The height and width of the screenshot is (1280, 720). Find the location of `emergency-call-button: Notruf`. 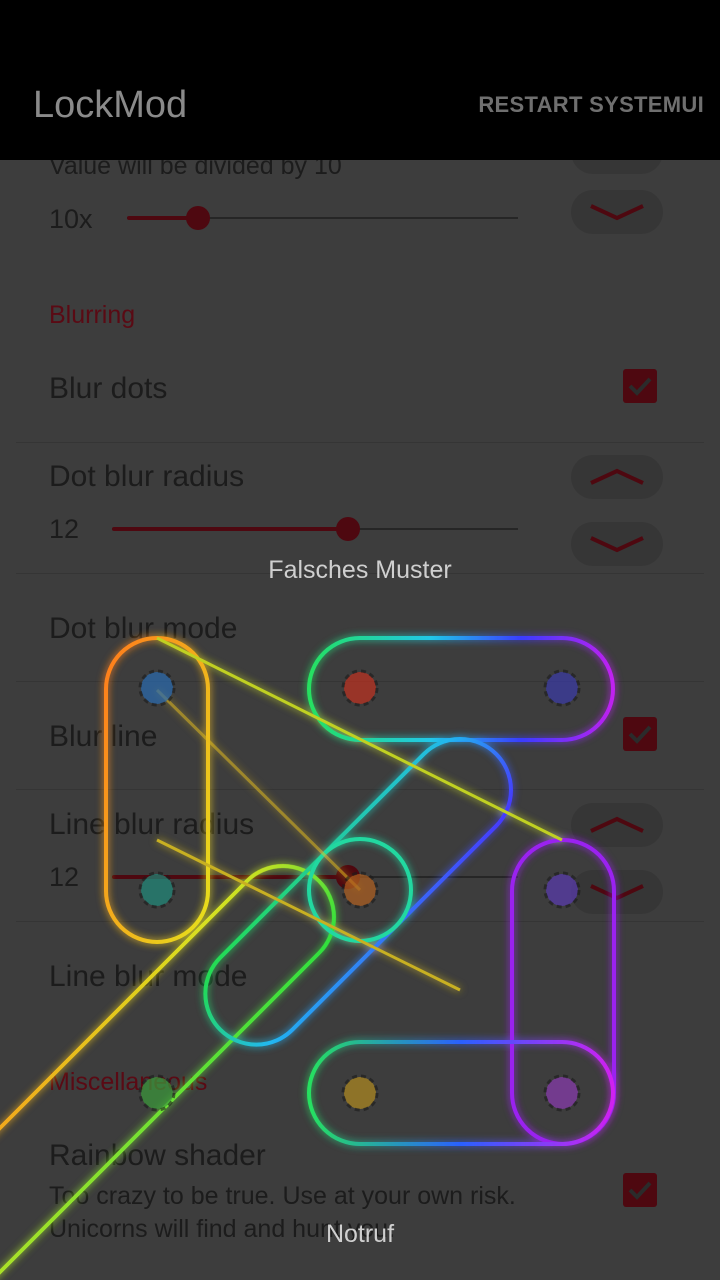

emergency-call-button: Notruf is located at coordinates (360, 1234).